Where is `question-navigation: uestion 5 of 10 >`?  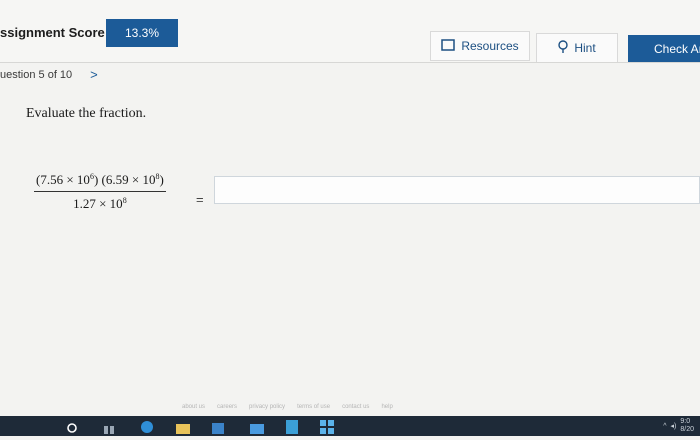 question-navigation: uestion 5 of 10 > is located at coordinates (49, 74).